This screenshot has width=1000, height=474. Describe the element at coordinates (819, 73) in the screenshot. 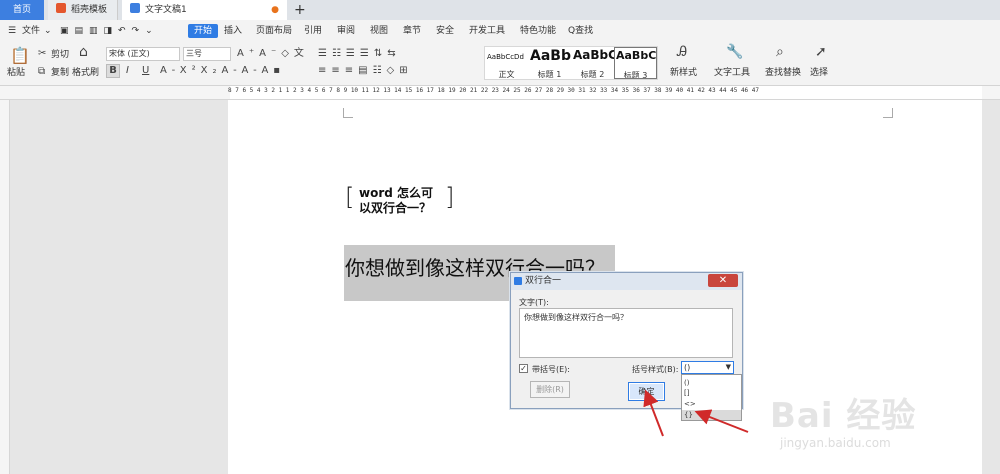

I see `select-button: 选择` at that location.